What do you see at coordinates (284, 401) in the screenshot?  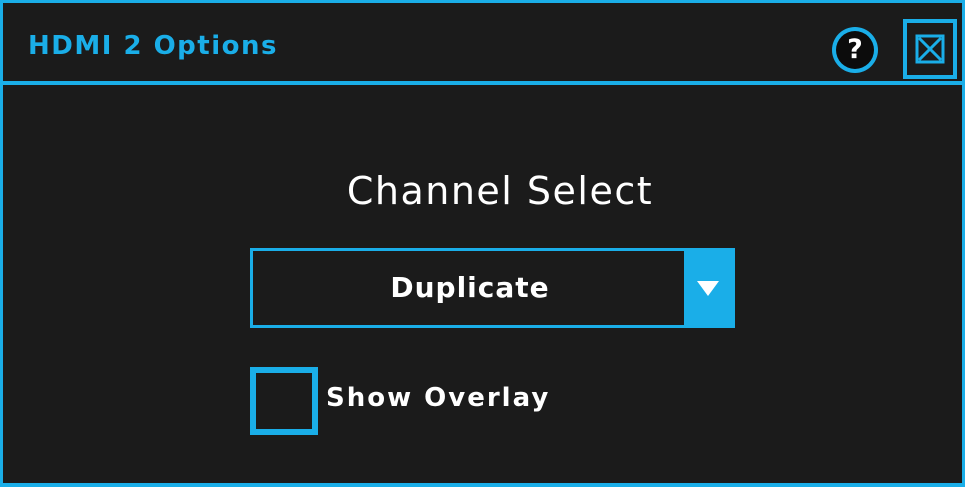 I see `show-overlay-checkbox` at bounding box center [284, 401].